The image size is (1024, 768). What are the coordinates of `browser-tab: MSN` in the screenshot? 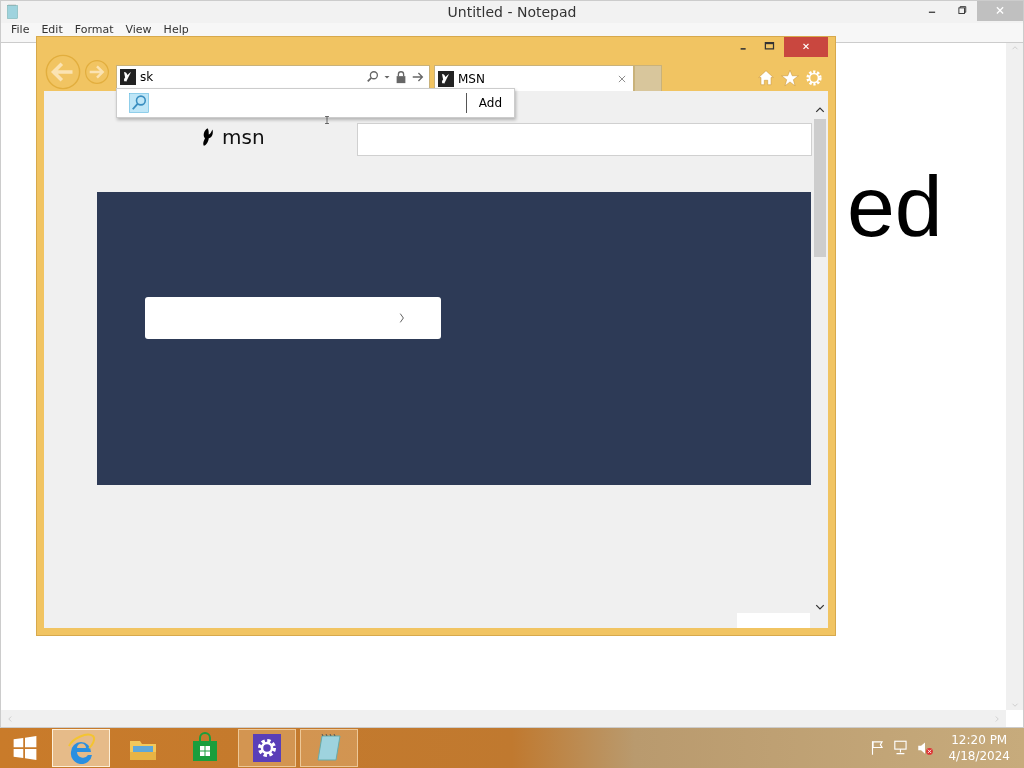 It's located at (534, 78).